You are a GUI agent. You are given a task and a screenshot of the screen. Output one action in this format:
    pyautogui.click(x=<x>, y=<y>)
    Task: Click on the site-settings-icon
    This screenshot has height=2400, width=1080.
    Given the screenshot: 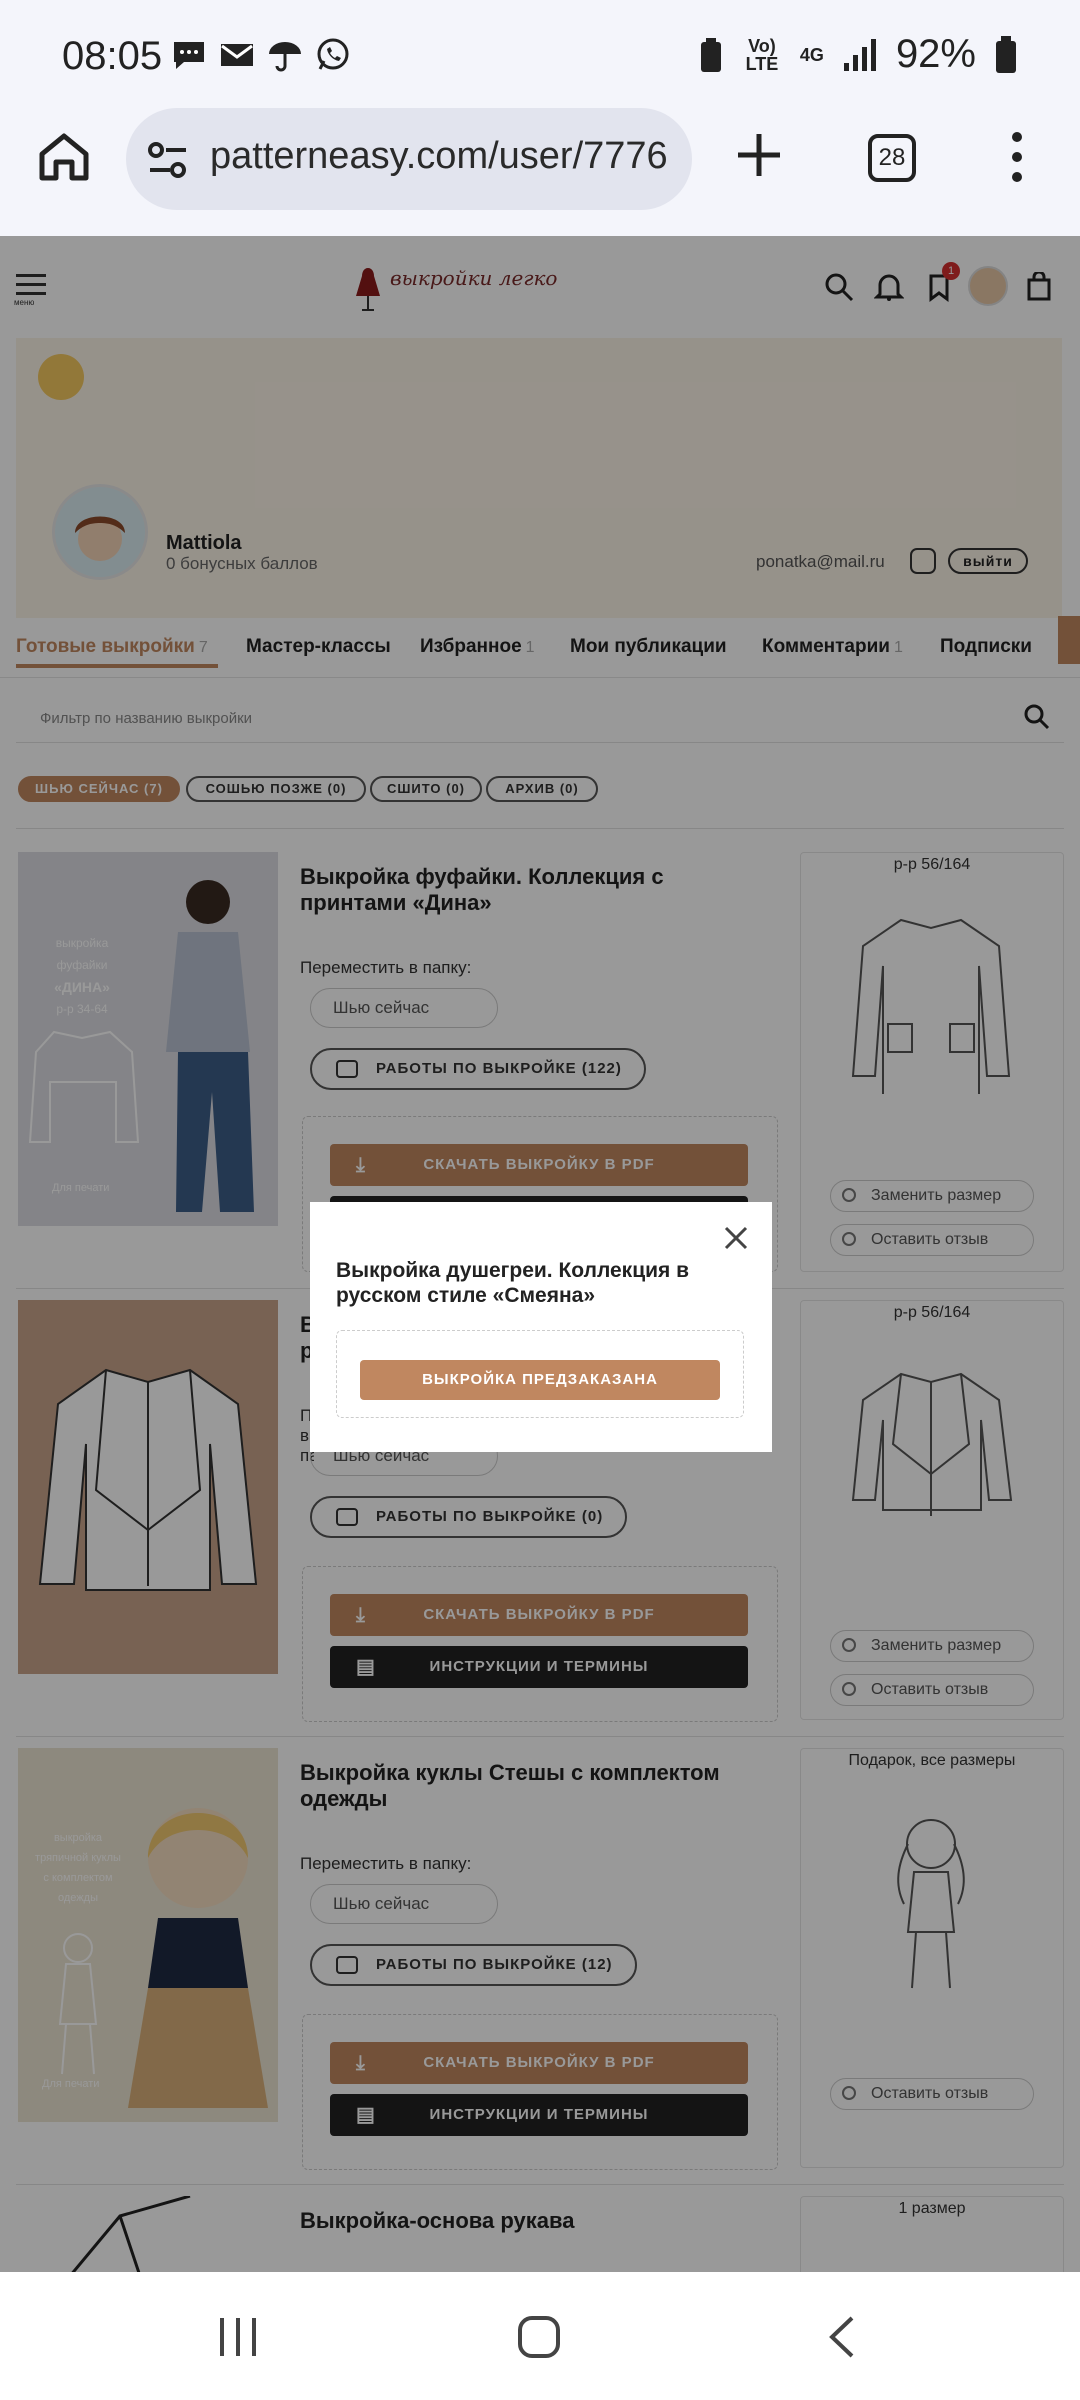 What is the action you would take?
    pyautogui.click(x=168, y=160)
    